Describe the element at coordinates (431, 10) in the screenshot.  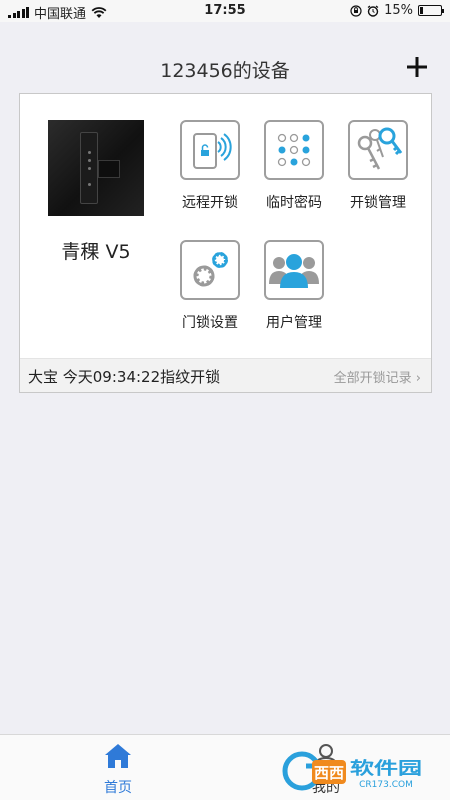
I see `battery-icon` at that location.